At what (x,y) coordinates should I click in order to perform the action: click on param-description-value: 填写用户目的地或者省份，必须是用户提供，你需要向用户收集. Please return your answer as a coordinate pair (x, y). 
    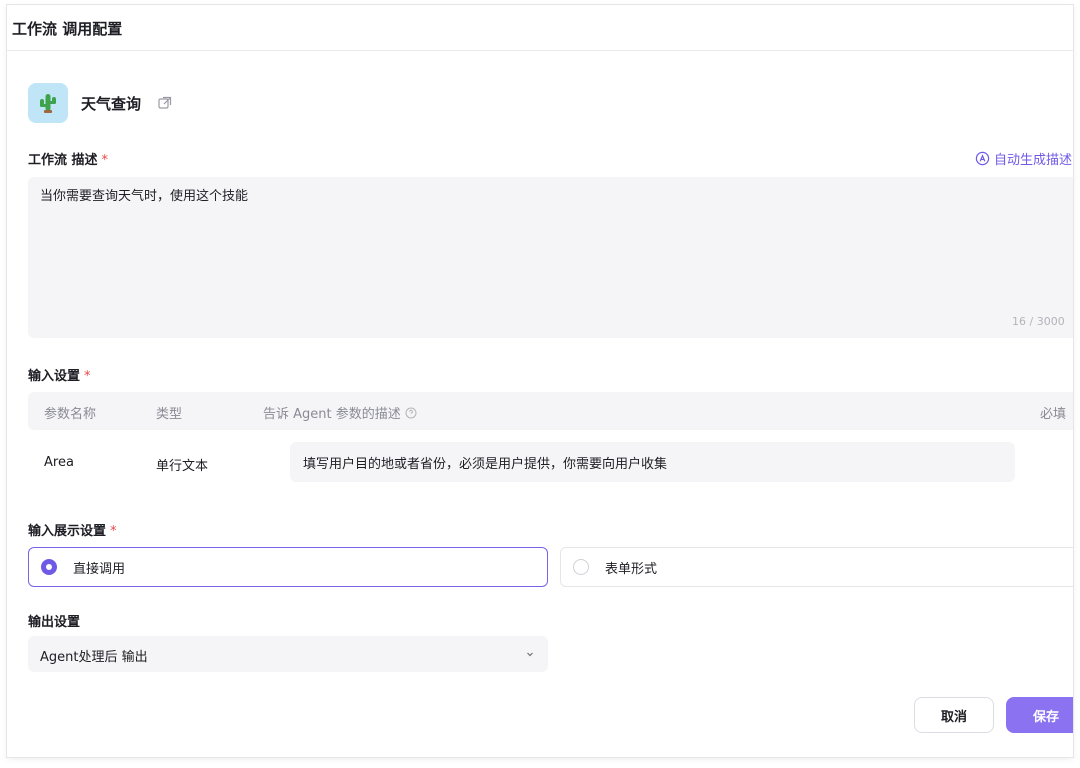
    Looking at the image, I should click on (485, 464).